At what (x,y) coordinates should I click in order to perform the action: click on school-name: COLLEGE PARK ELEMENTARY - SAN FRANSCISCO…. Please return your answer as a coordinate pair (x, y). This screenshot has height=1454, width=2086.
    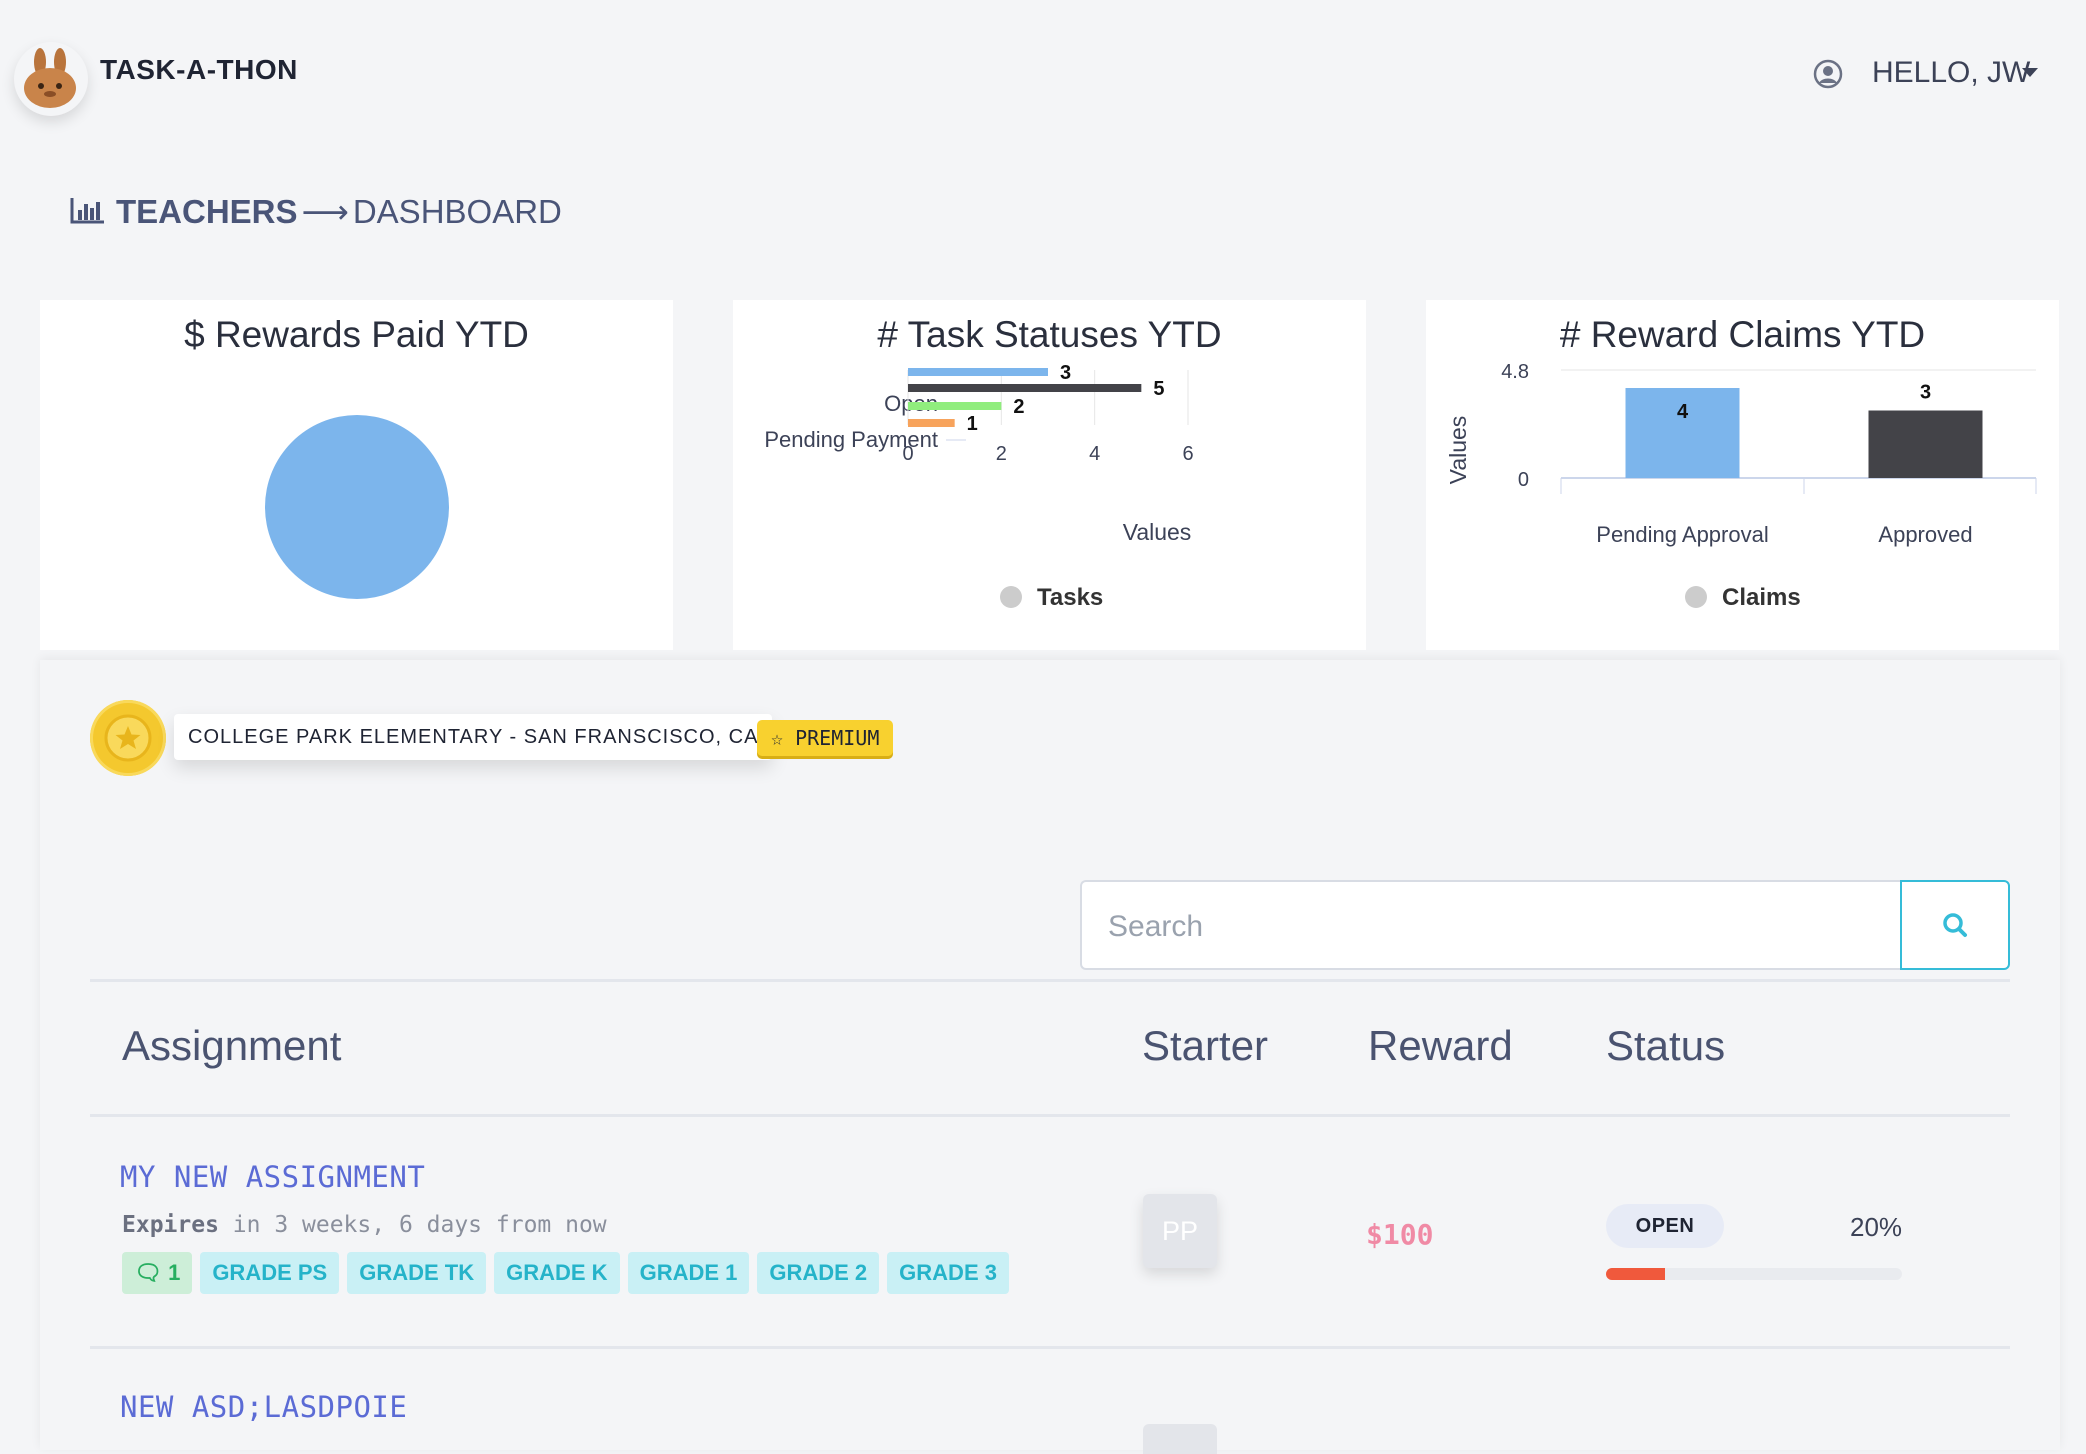
    Looking at the image, I should click on (473, 737).